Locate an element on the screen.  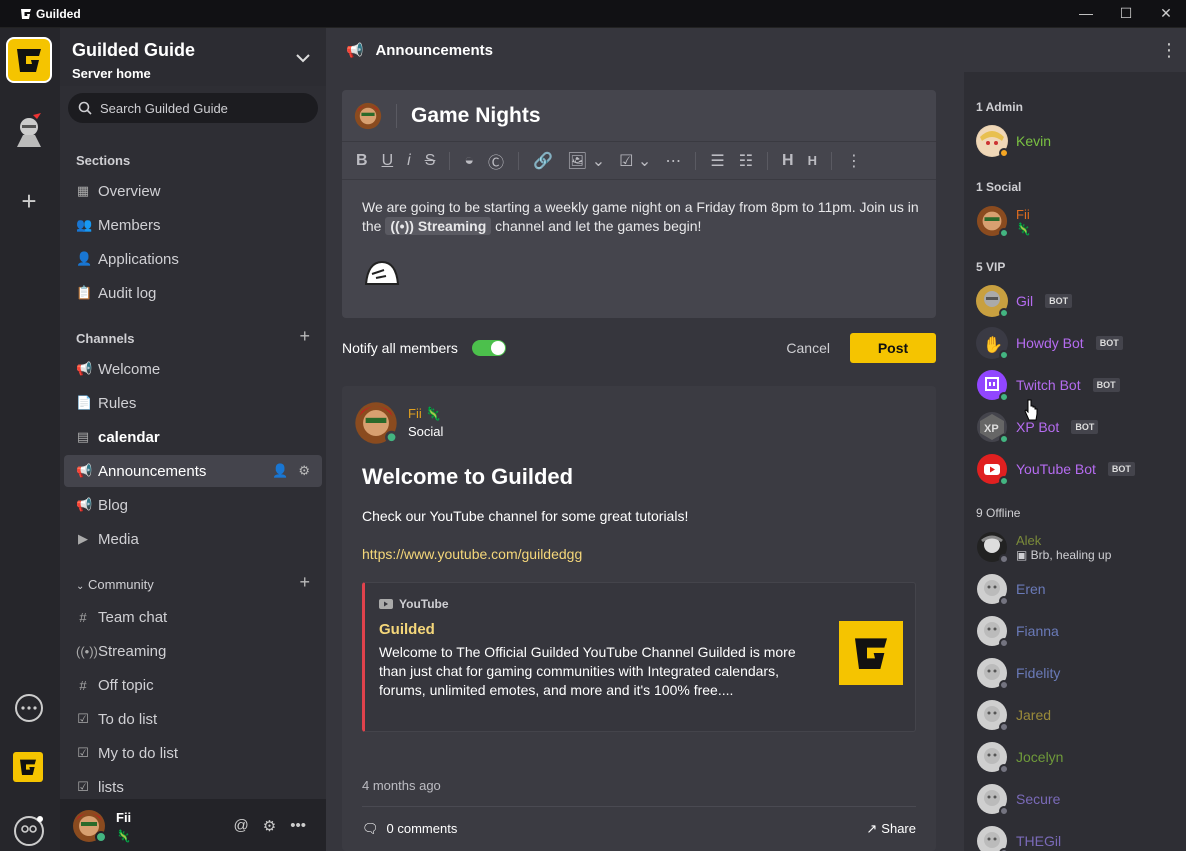
member-youtube-bot: YouTube Bot BOT is located at coordinates (1076, 469).